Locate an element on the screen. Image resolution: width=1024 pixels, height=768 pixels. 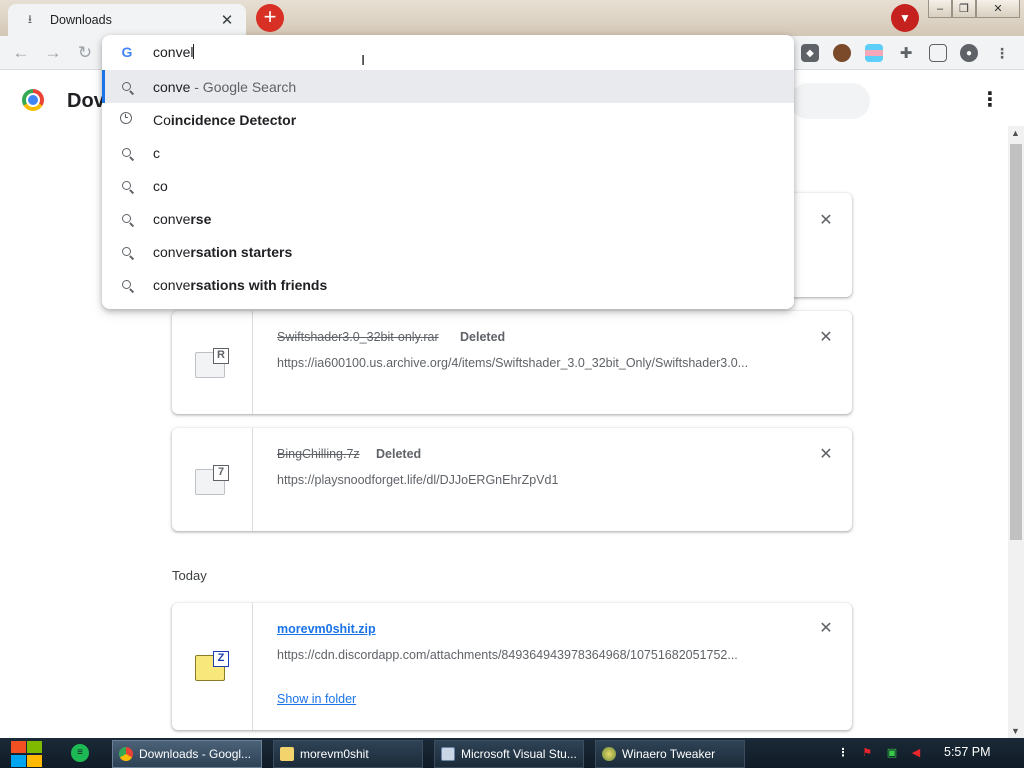
winaero-icon is located at coordinates (609, 754).